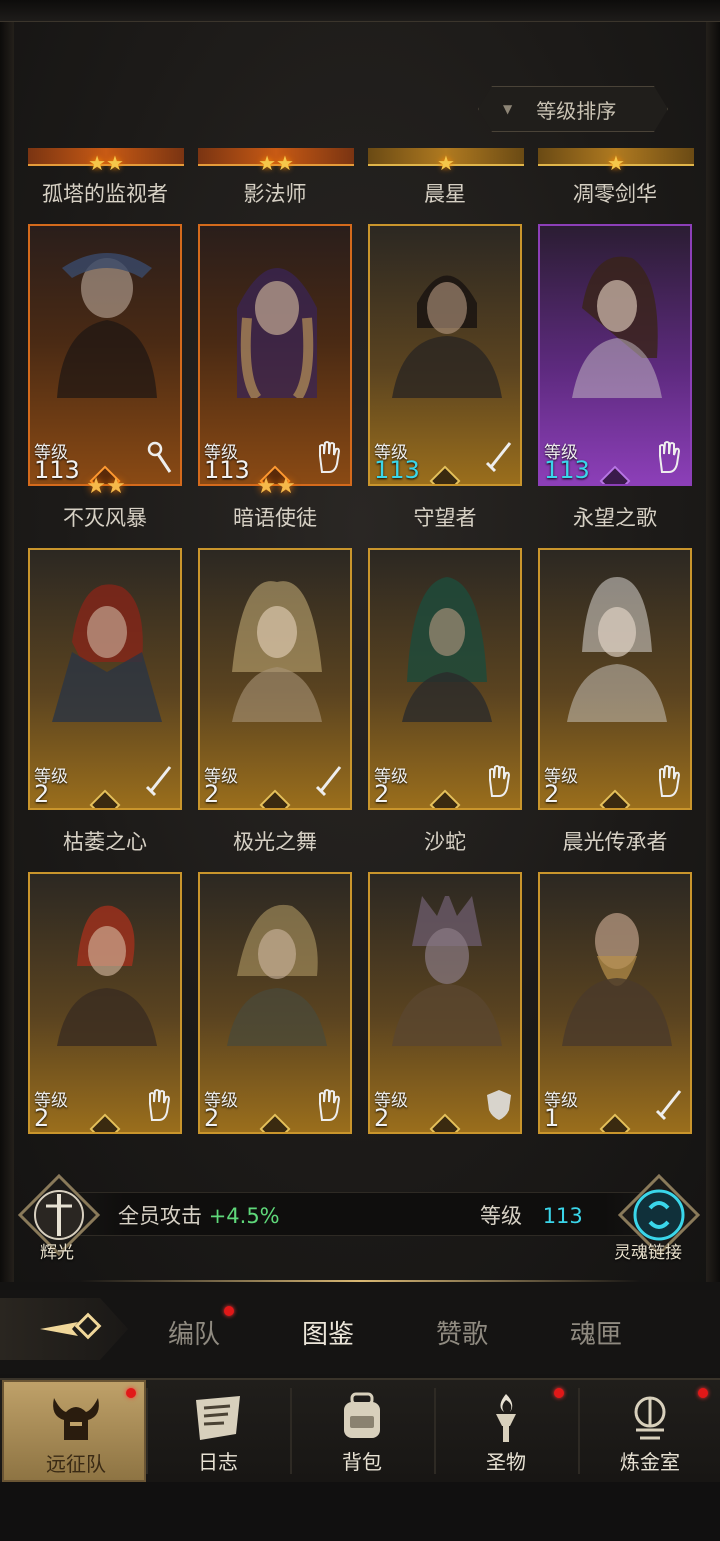 This screenshot has height=1541, width=720. What do you see at coordinates (650, 1462) in the screenshot?
I see `nav-label: 炼金室` at bounding box center [650, 1462].